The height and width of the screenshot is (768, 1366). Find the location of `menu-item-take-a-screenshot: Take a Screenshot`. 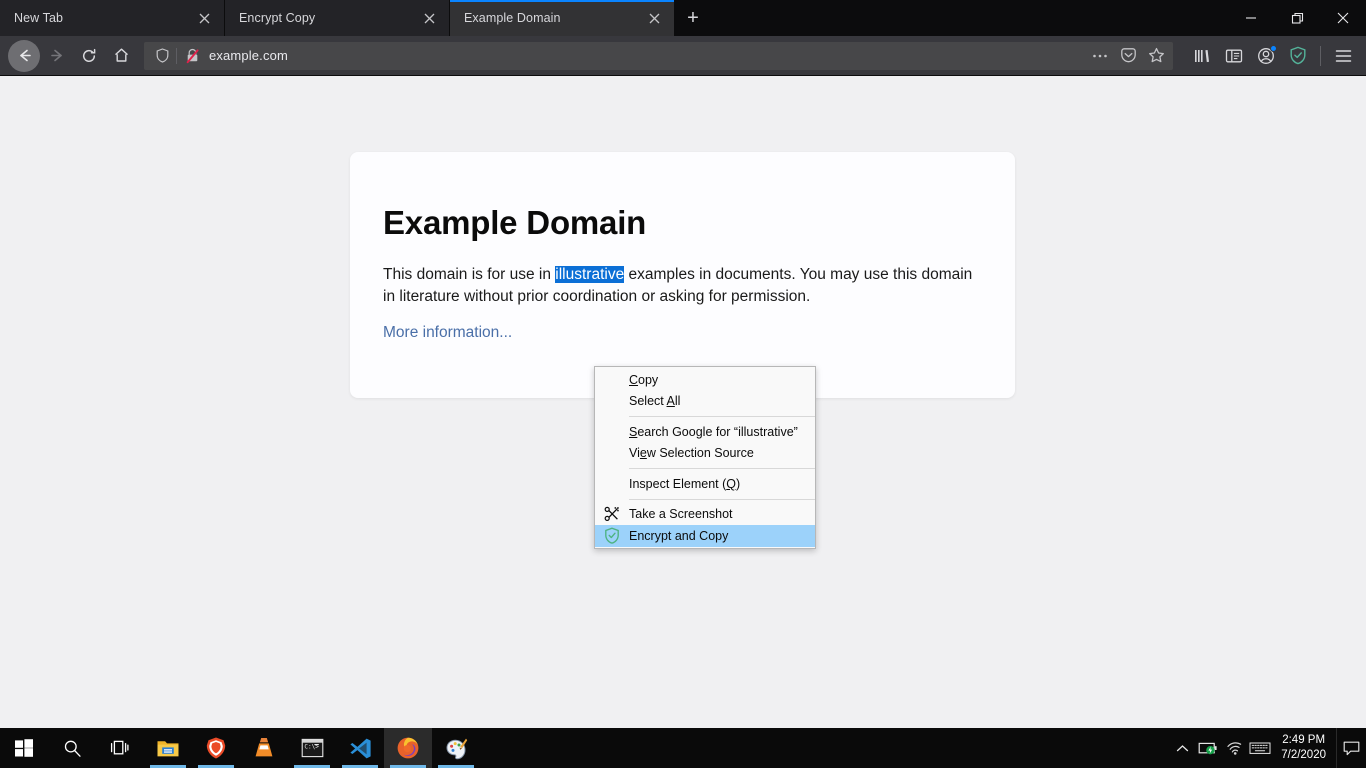

menu-item-take-a-screenshot: Take a Screenshot is located at coordinates (705, 515).